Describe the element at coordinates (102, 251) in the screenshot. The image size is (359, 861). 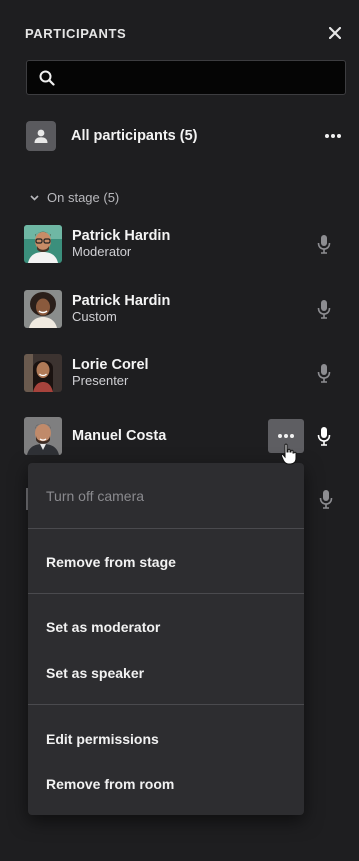
I see `participant-role: Moderator` at that location.